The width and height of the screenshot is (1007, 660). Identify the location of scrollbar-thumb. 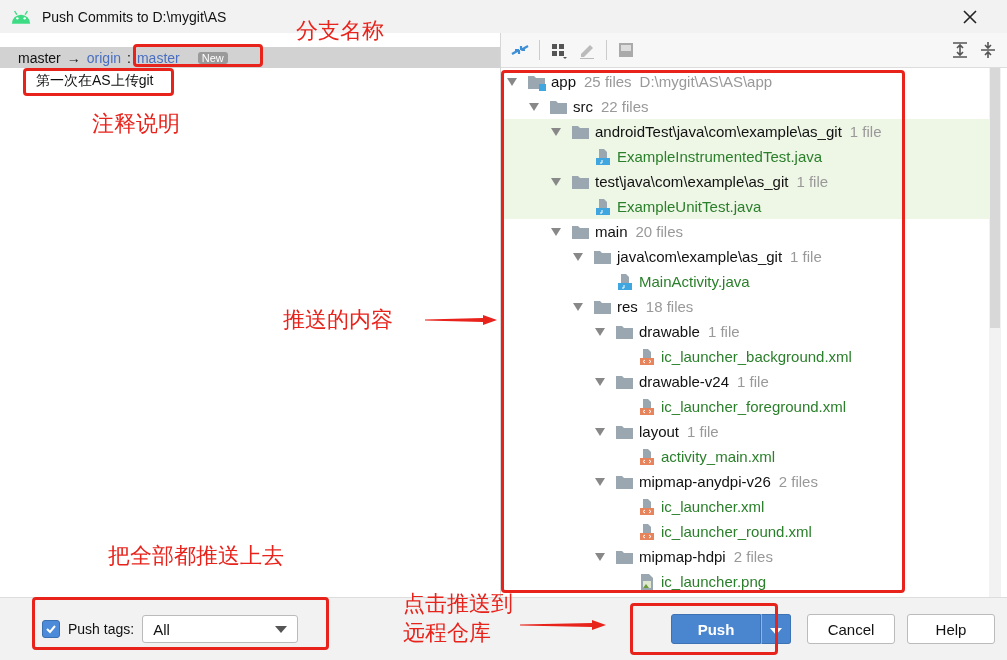
(995, 198).